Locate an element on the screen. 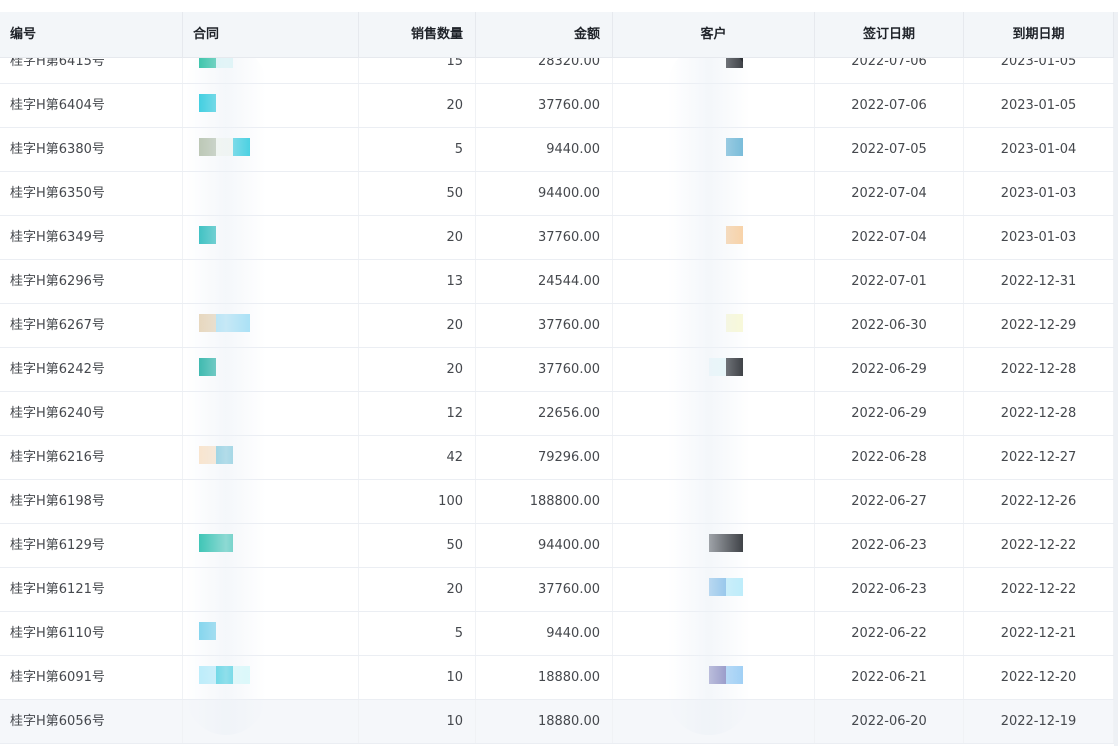  table-row: 桂字H第6056号 10 18880.00 2022-06-20 2022-12-19 is located at coordinates (557, 722).